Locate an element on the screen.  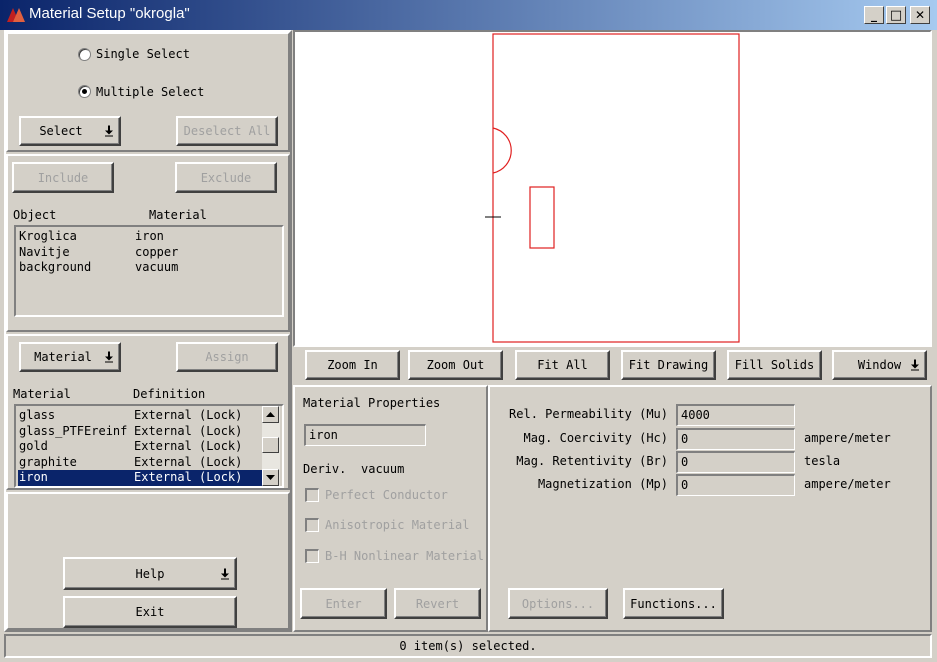
zoom-in-button: Zoom In is located at coordinates (352, 365).